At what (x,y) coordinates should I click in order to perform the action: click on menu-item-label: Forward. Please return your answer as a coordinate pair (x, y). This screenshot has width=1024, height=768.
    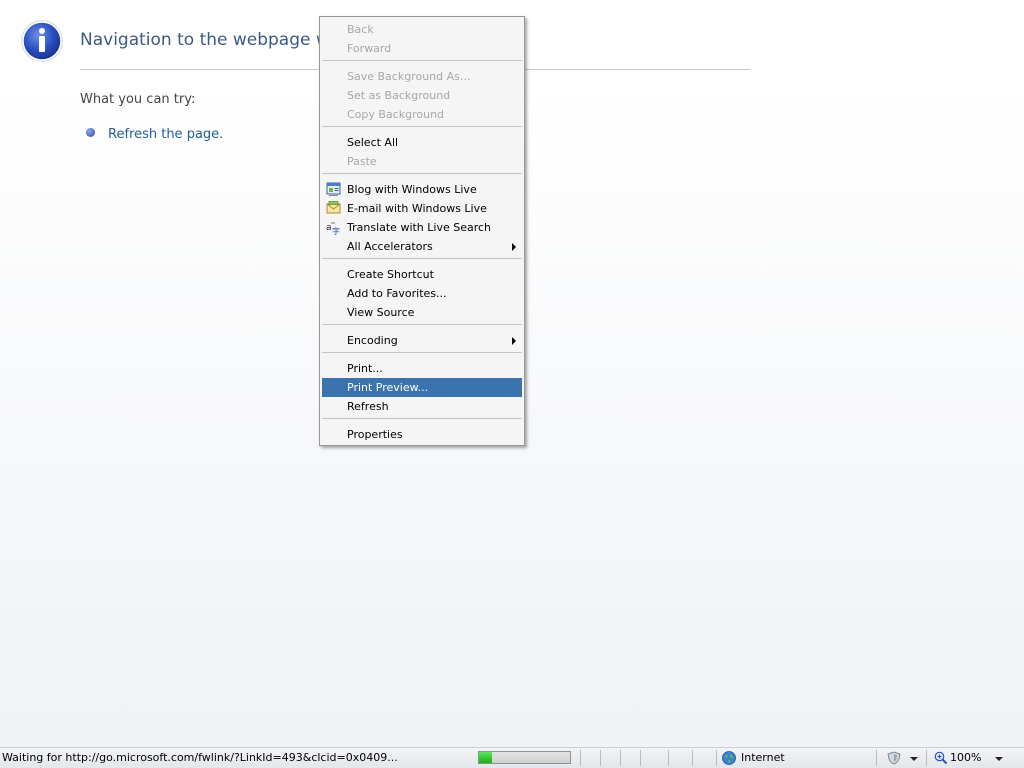
    Looking at the image, I should click on (369, 48).